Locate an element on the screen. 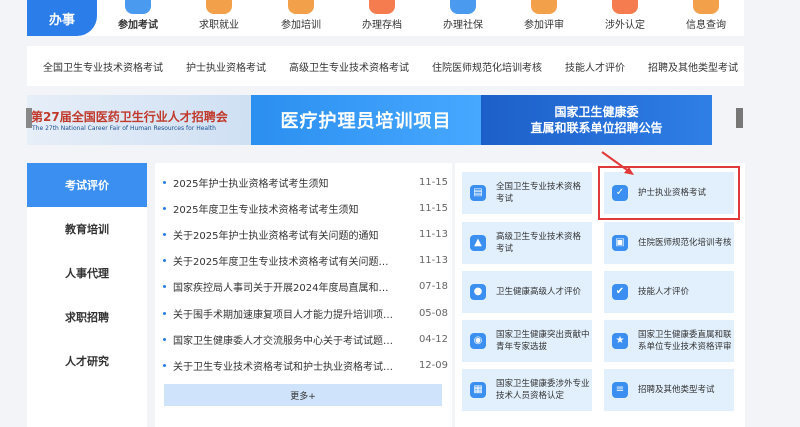  nav-item-archive: 办理存档 is located at coordinates (382, 18).